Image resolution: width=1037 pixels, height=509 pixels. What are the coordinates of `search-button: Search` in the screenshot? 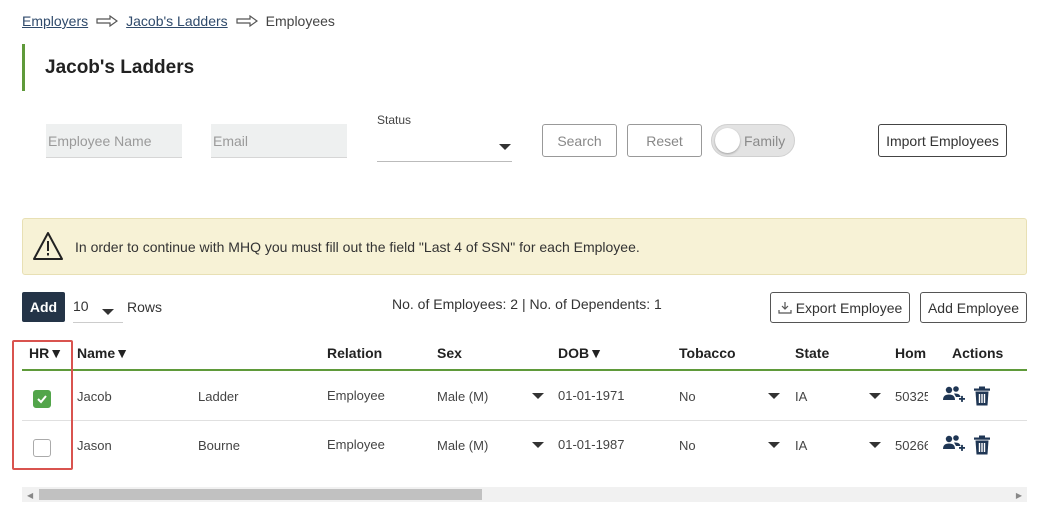 It's located at (579, 140).